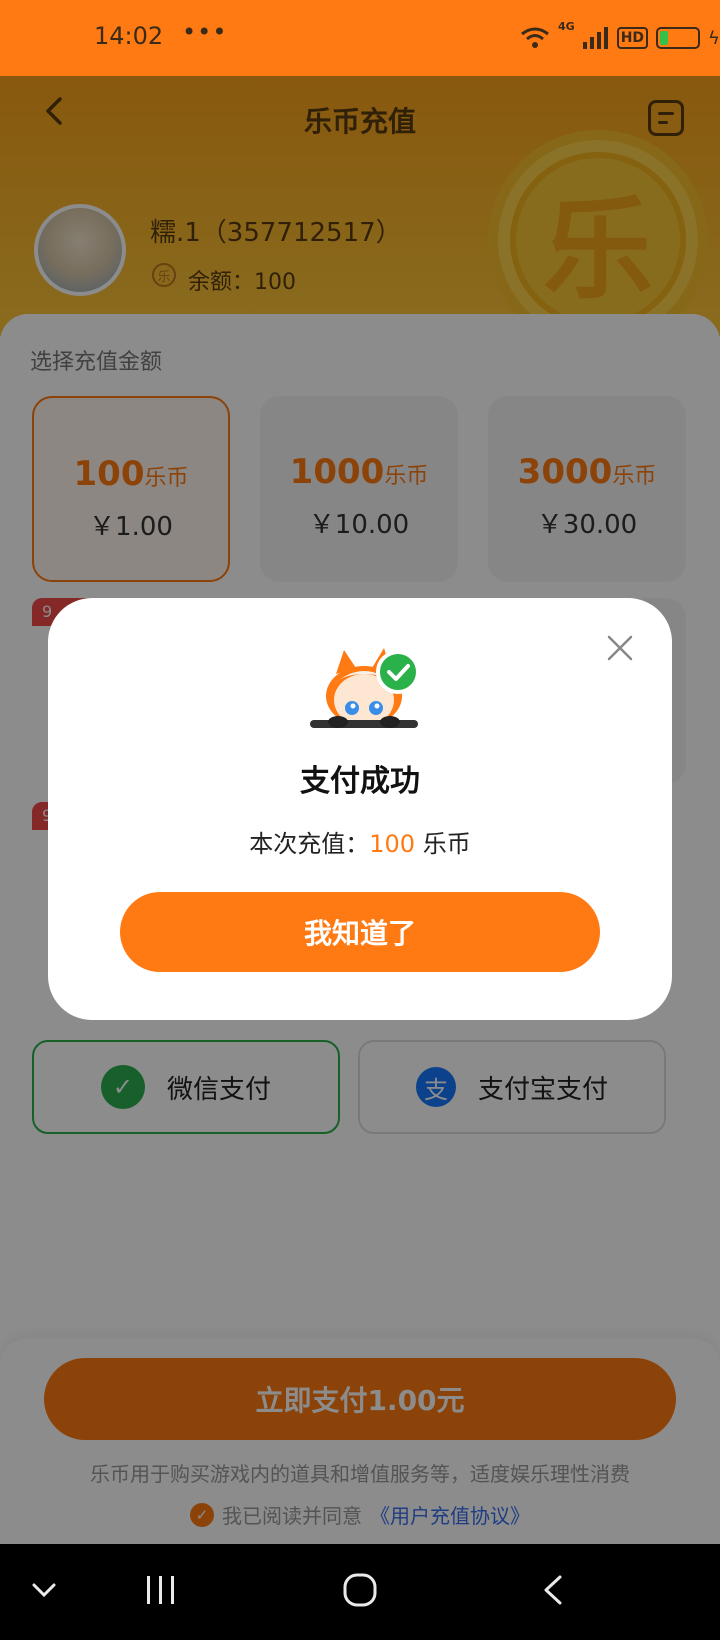  I want to click on recharge-amount: 100, so click(392, 844).